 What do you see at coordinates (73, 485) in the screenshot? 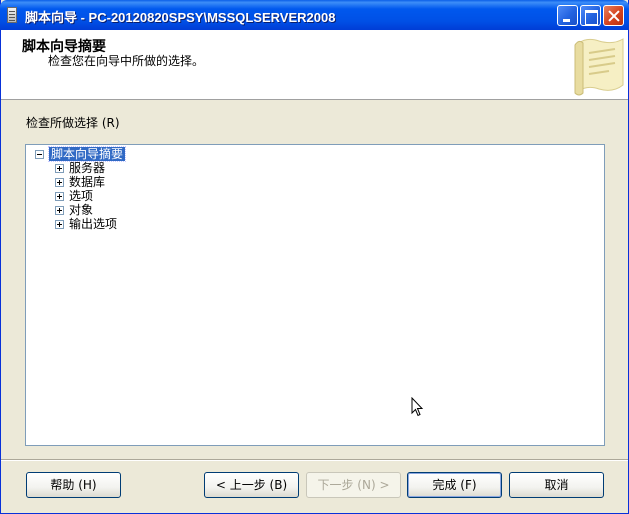
I see `help-button: 帮助 (H)` at bounding box center [73, 485].